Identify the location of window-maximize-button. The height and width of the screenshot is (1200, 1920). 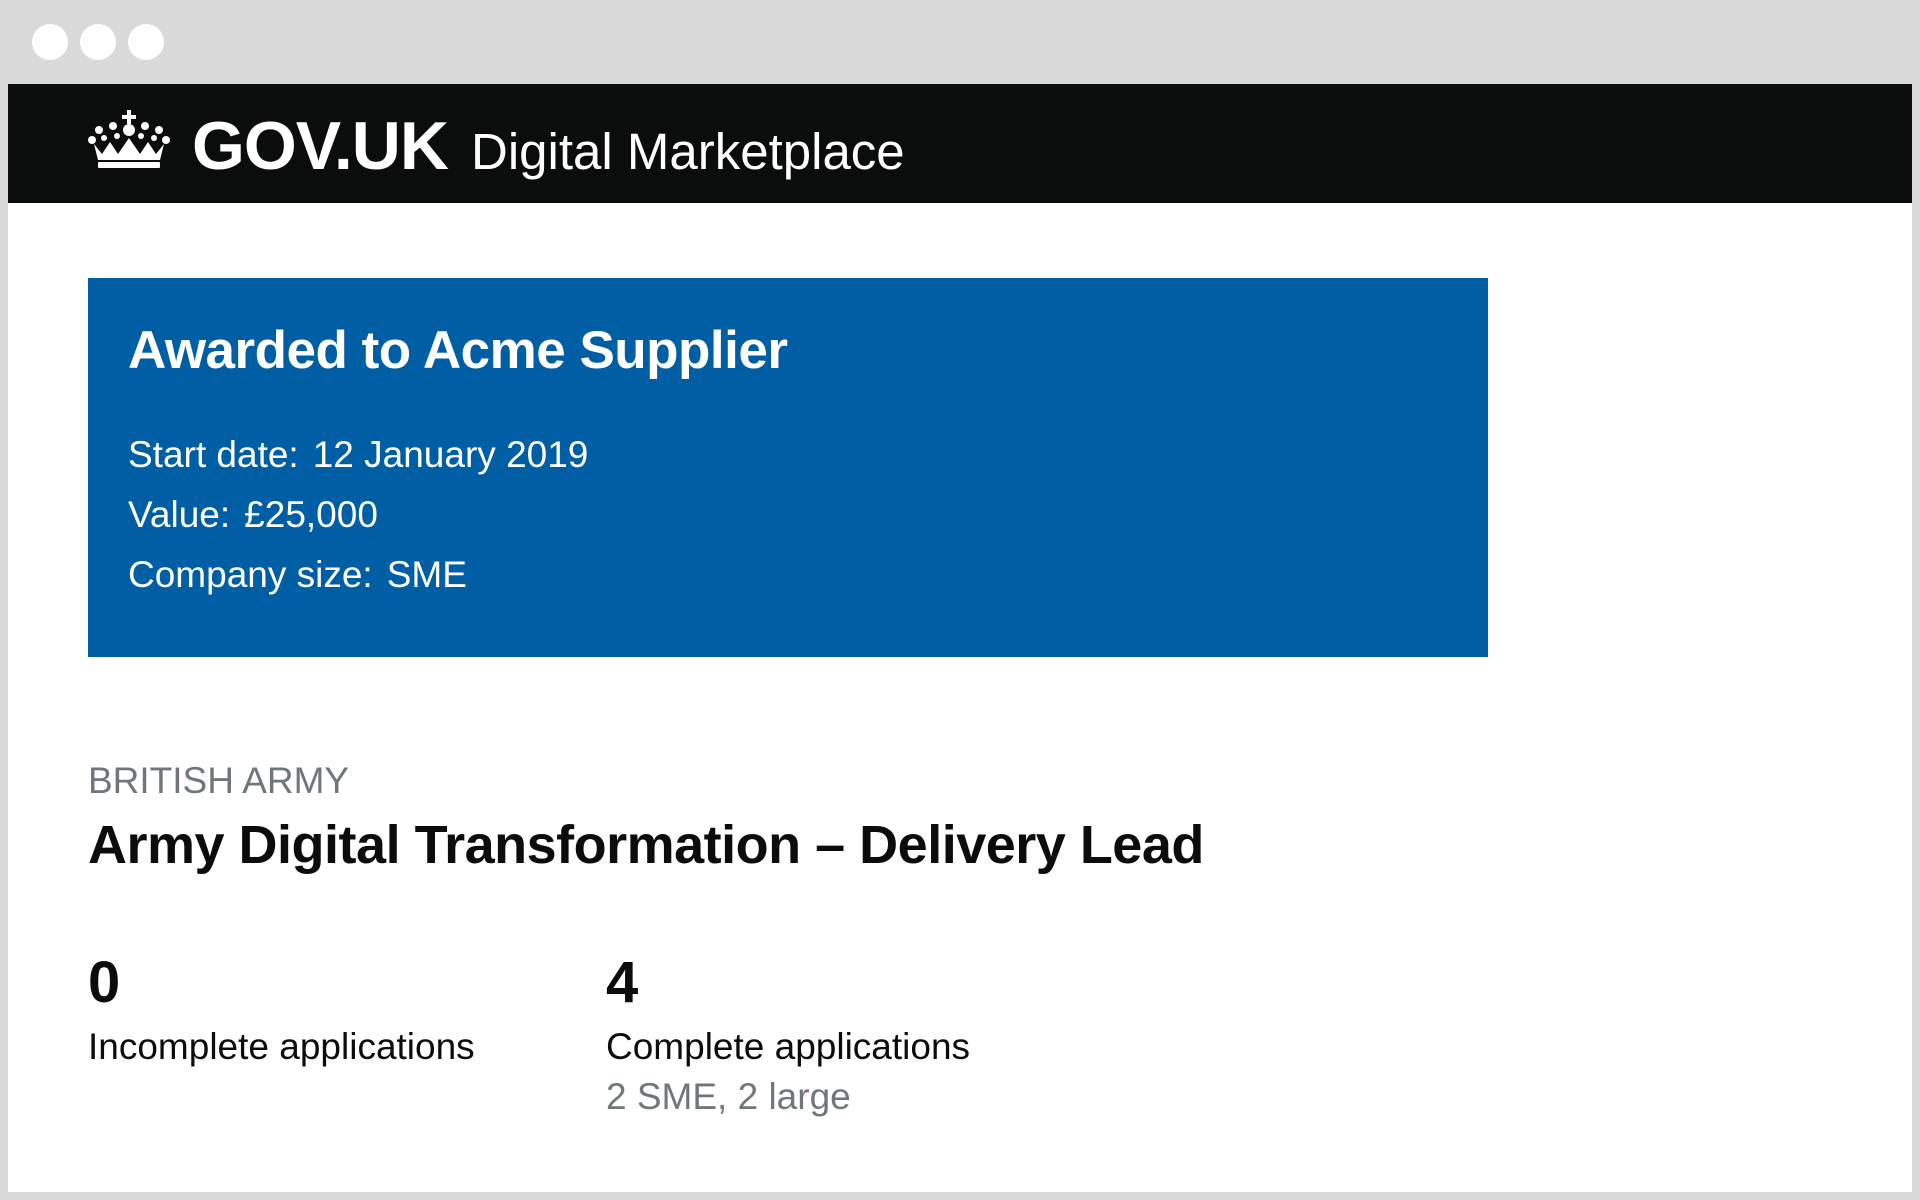
(146, 42).